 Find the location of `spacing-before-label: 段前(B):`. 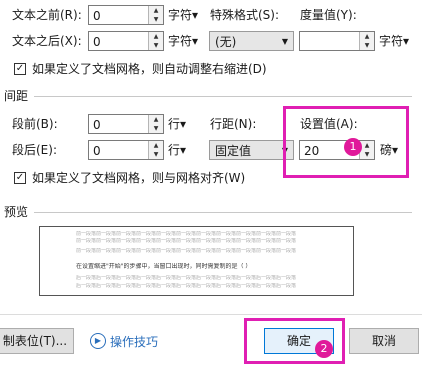

spacing-before-label: 段前(B): is located at coordinates (35, 124).